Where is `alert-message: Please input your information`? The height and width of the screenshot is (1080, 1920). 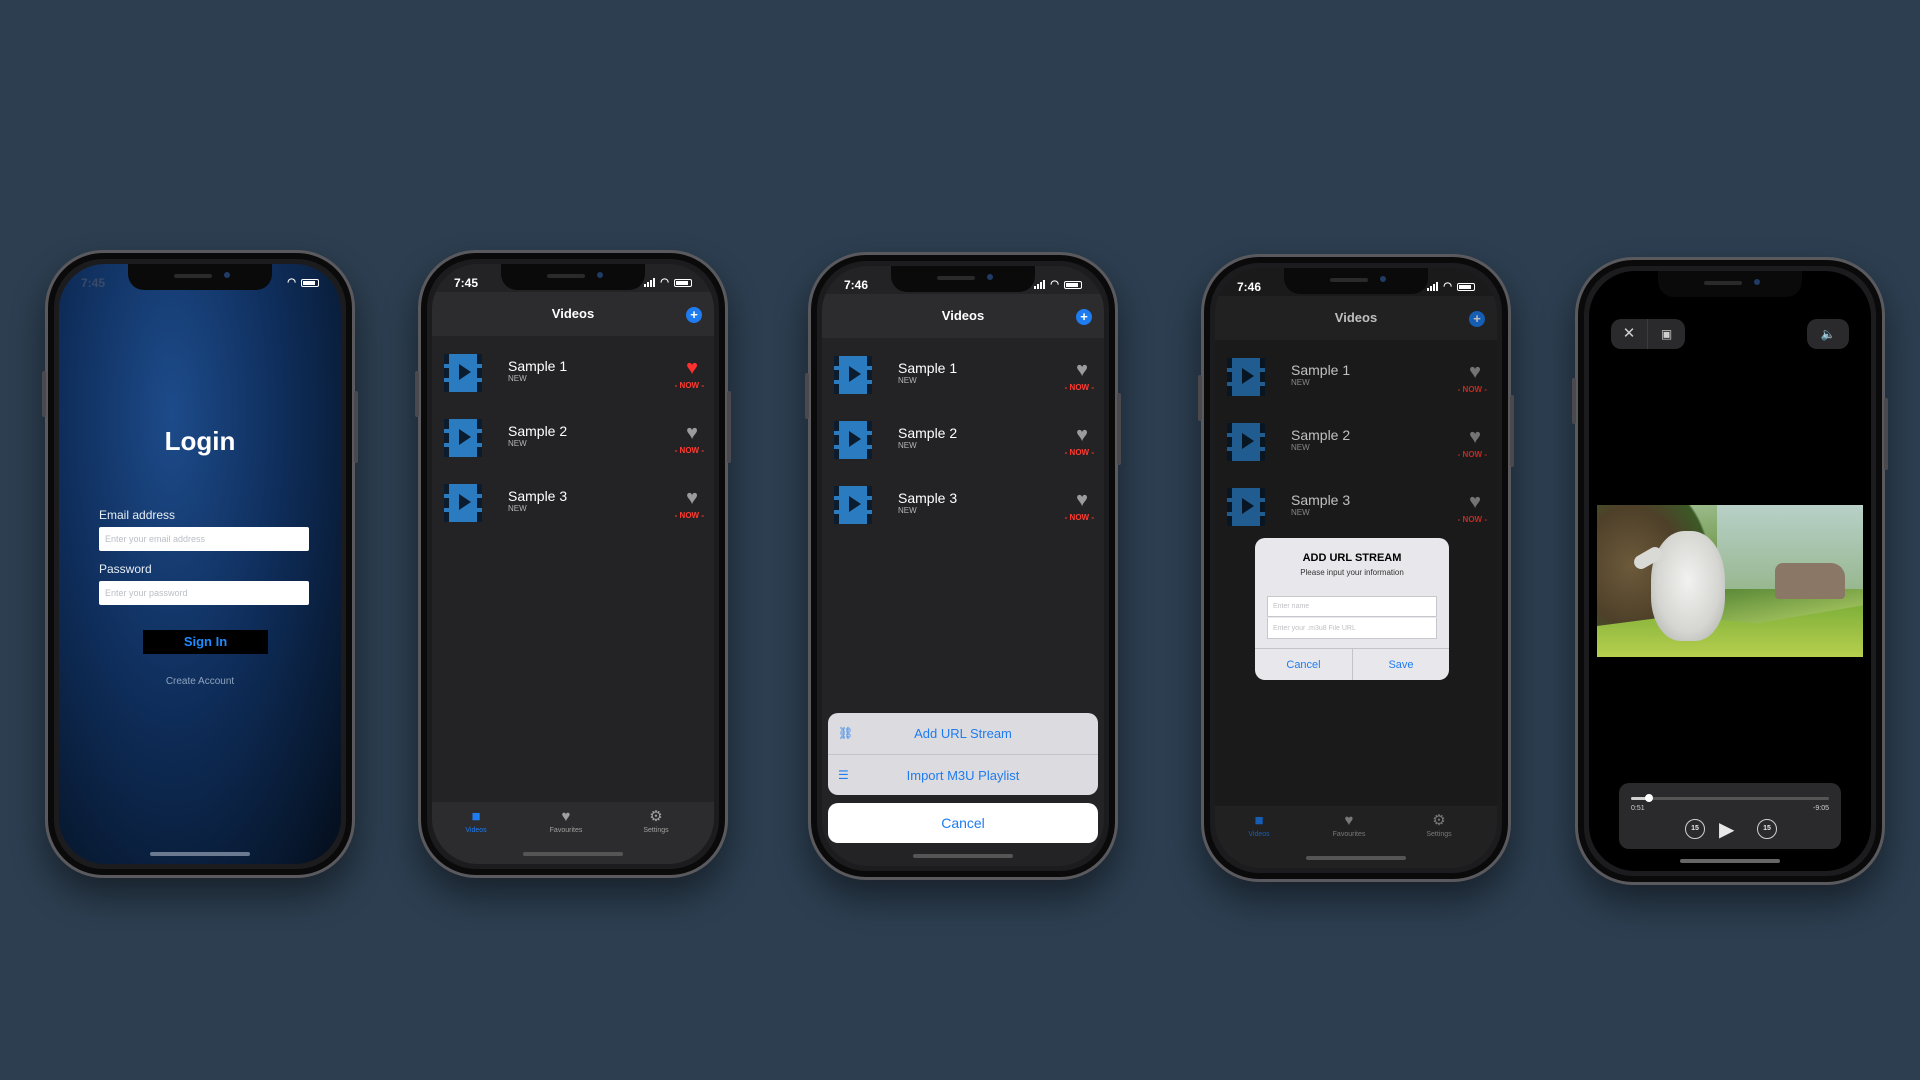
alert-message: Please input your information is located at coordinates (1352, 572).